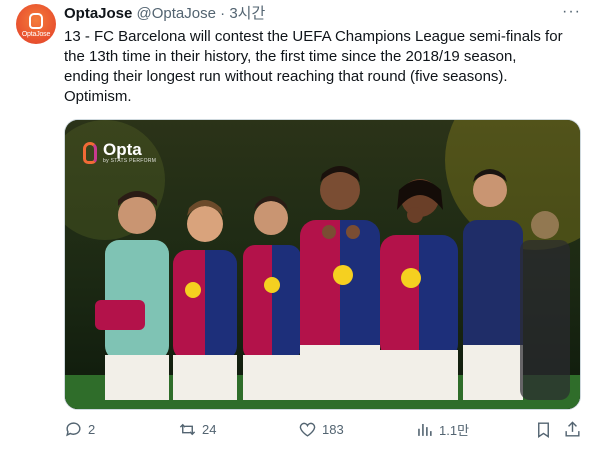 This screenshot has width=595, height=453. Describe the element at coordinates (176, 13) in the screenshot. I see `handle: @OptaJose` at that location.